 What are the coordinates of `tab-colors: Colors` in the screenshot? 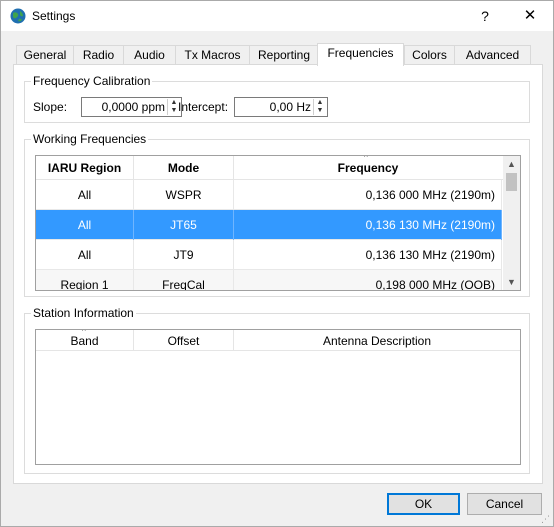 It's located at (429, 55).